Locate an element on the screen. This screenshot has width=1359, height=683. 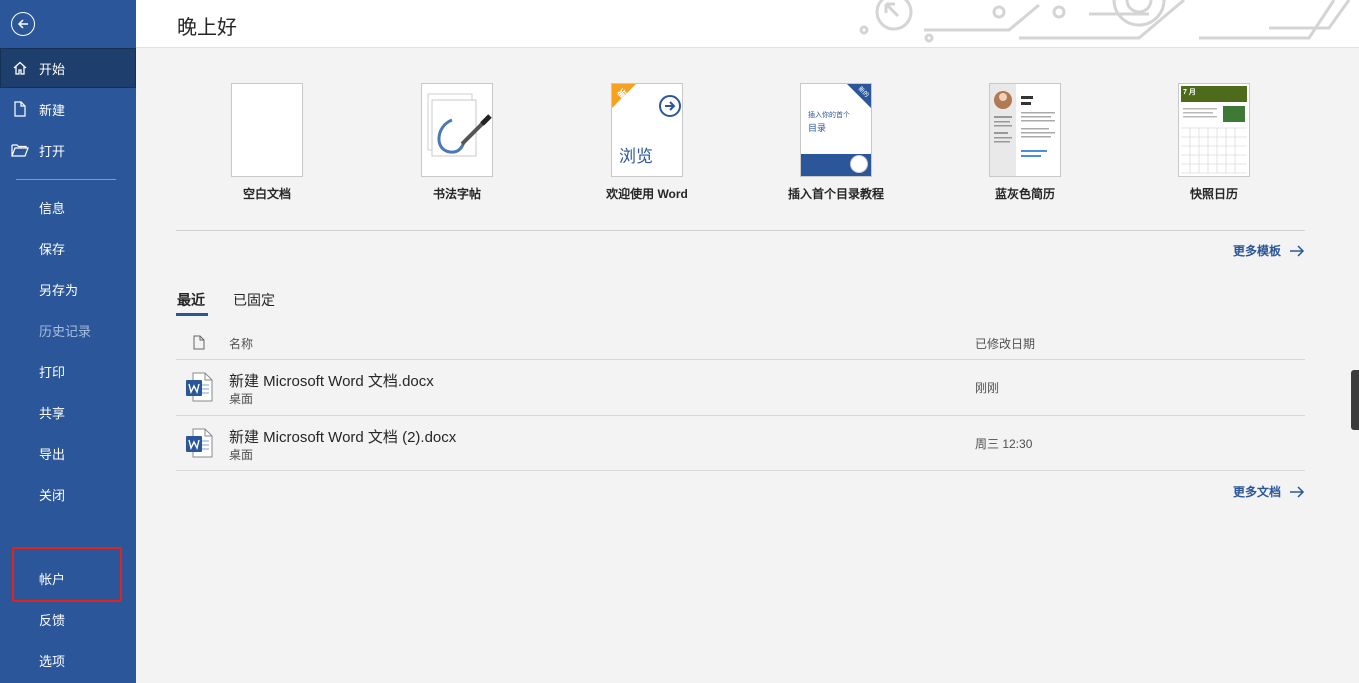
side-scroll-handle is located at coordinates (1355, 400).